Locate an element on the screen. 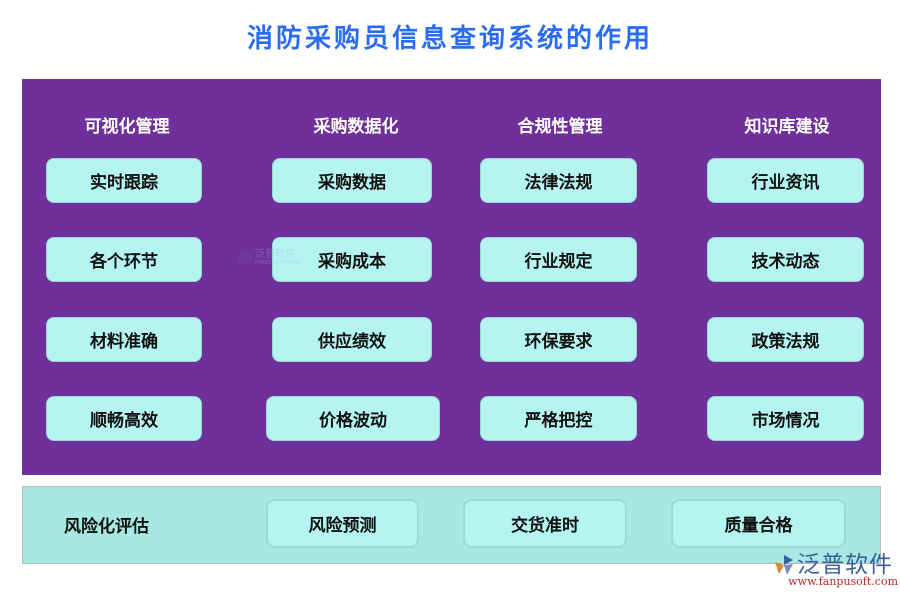 The width and height of the screenshot is (900, 600). brand-url: www.fanpusoft.com is located at coordinates (843, 581).